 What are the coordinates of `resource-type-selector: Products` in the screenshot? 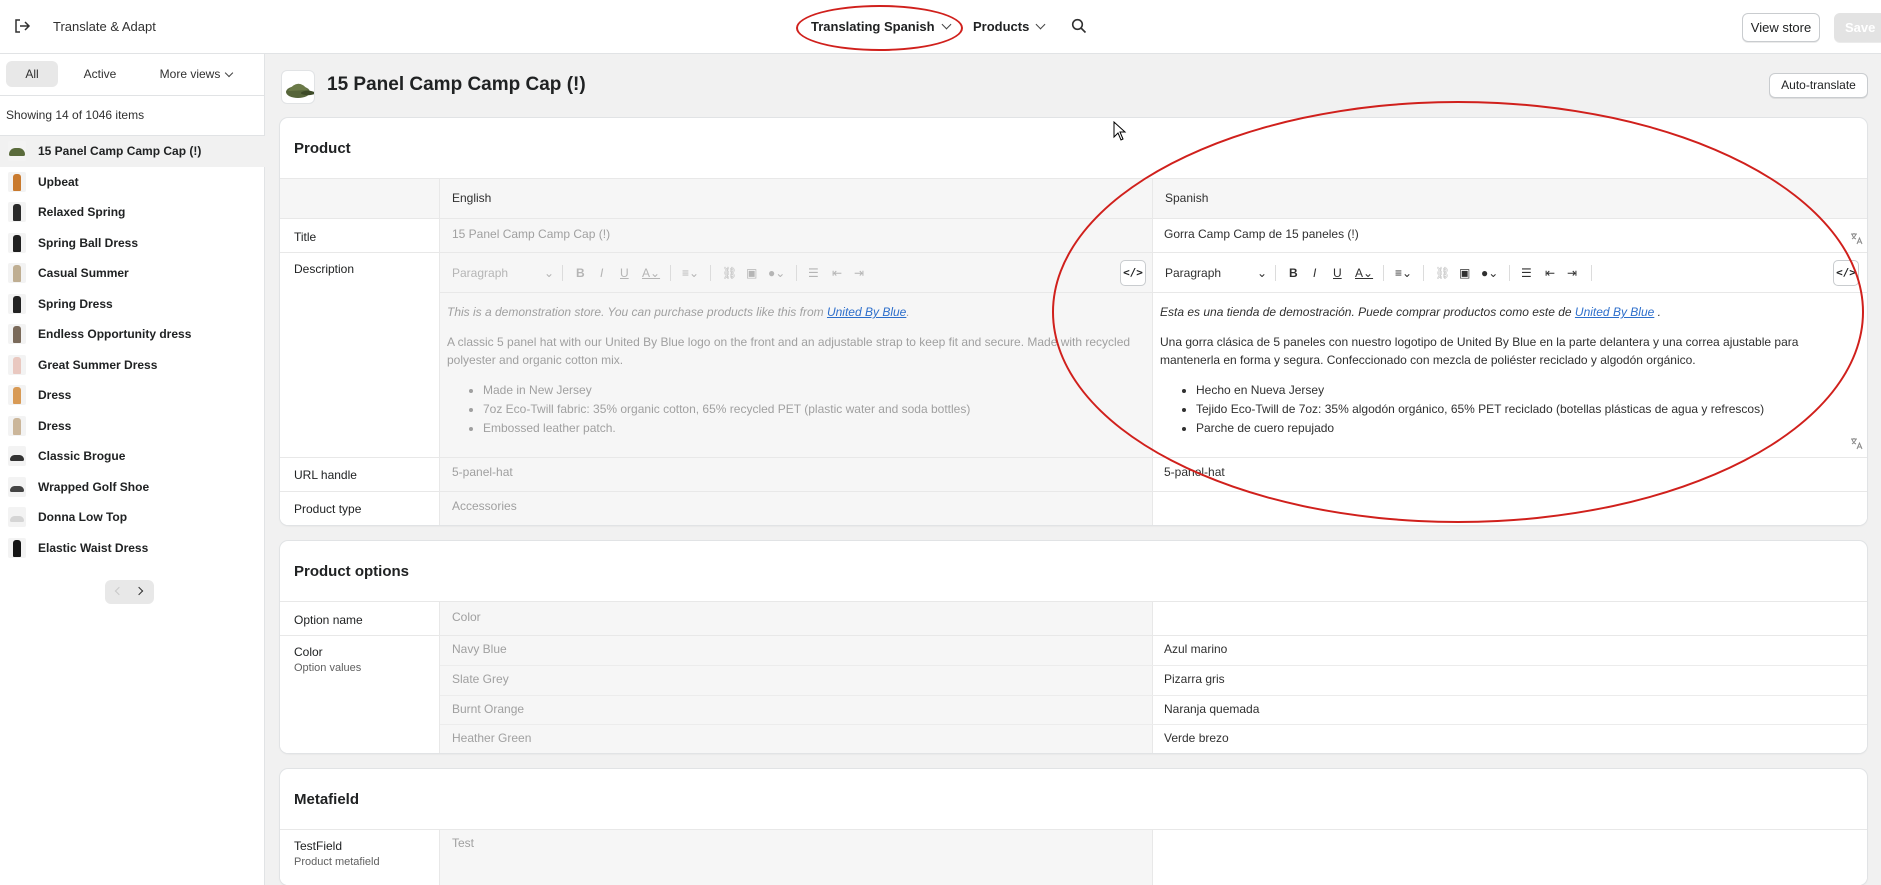 It's located at (1009, 26).